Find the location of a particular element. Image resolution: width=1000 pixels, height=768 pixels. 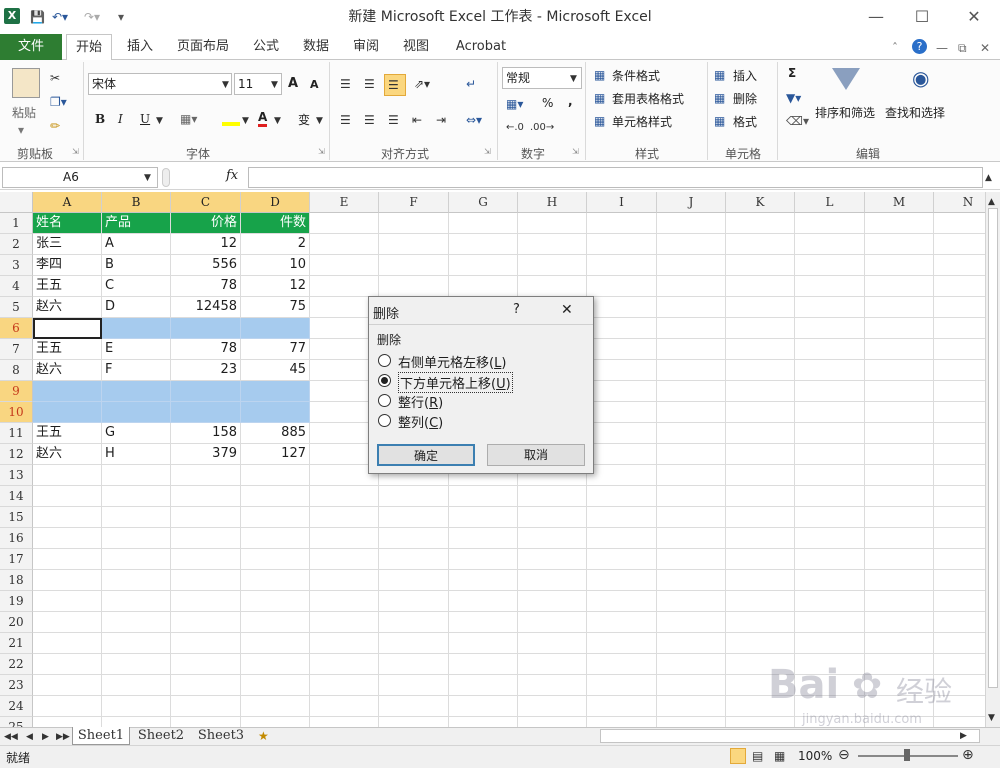

bold-button: B is located at coordinates (100, 119).